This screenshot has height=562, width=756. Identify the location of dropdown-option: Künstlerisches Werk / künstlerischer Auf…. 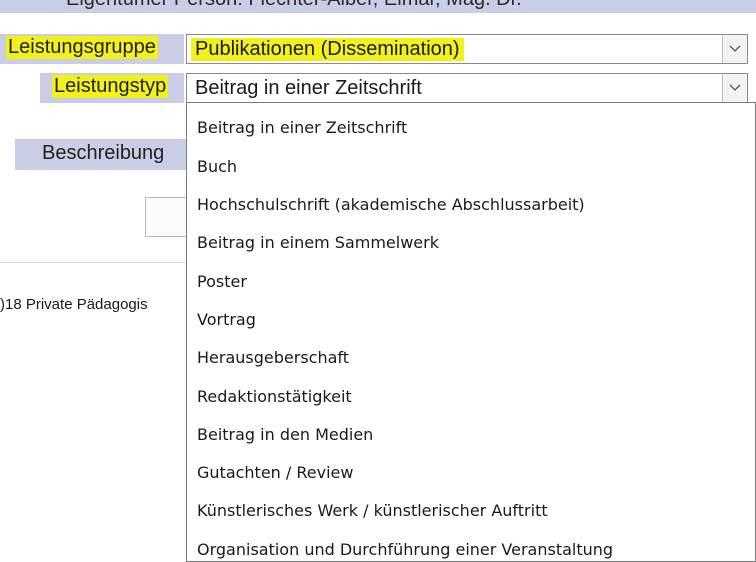
(372, 510).